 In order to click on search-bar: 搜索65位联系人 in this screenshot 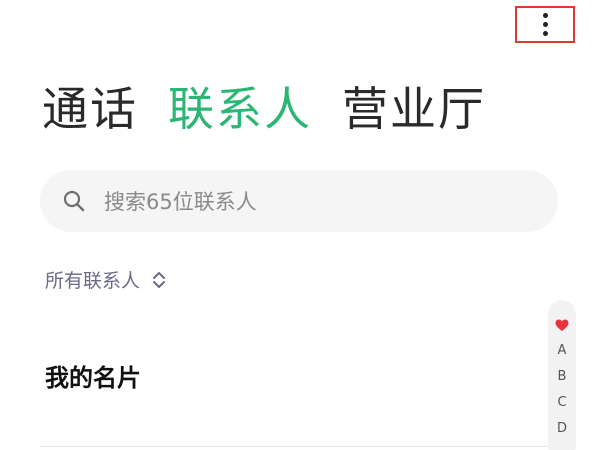, I will do `click(299, 201)`.